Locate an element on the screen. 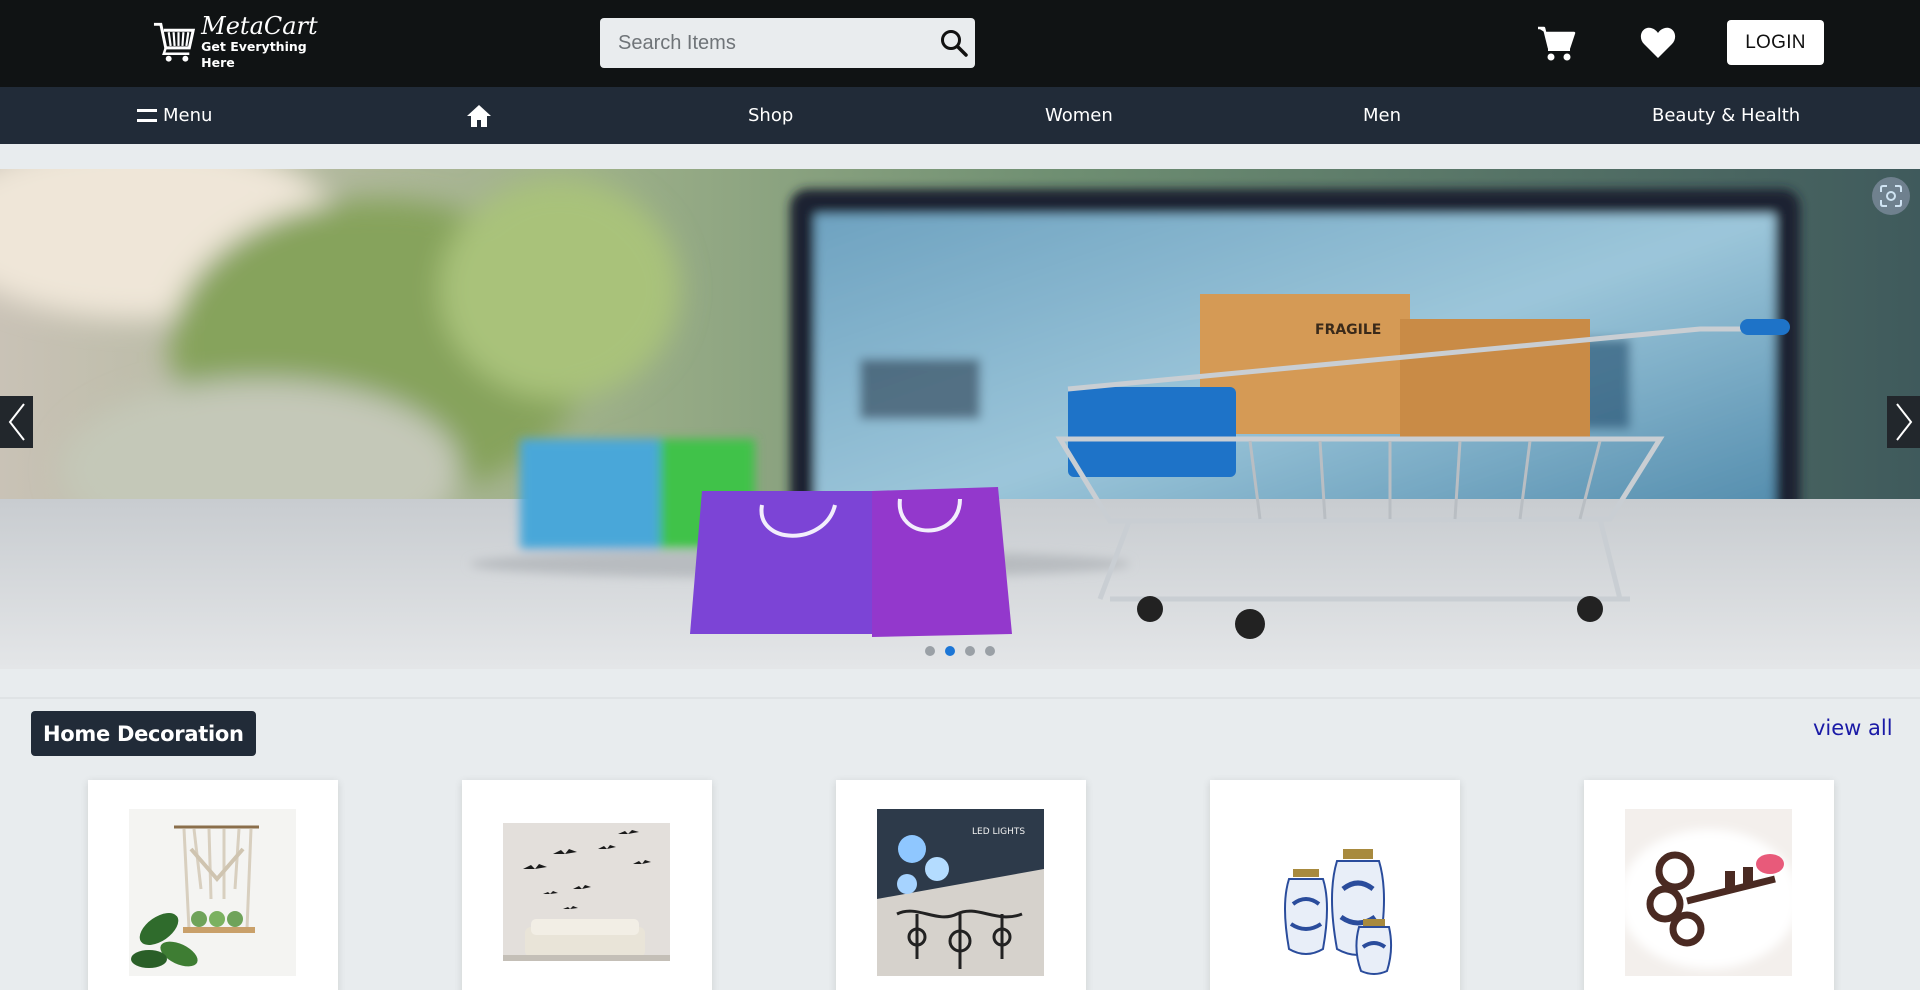  vintage-key-image is located at coordinates (1708, 892).